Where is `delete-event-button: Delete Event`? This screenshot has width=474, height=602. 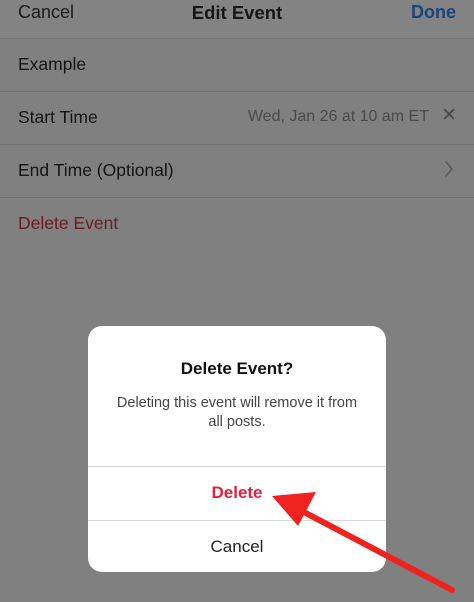 delete-event-button: Delete Event is located at coordinates (68, 223).